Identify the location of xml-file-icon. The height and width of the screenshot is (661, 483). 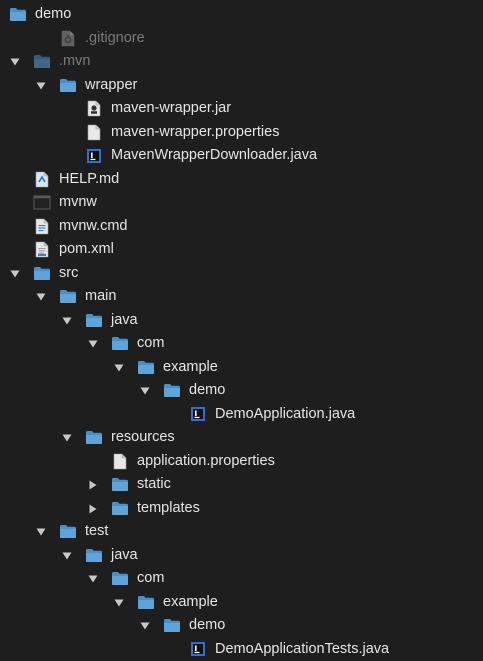
(42, 249).